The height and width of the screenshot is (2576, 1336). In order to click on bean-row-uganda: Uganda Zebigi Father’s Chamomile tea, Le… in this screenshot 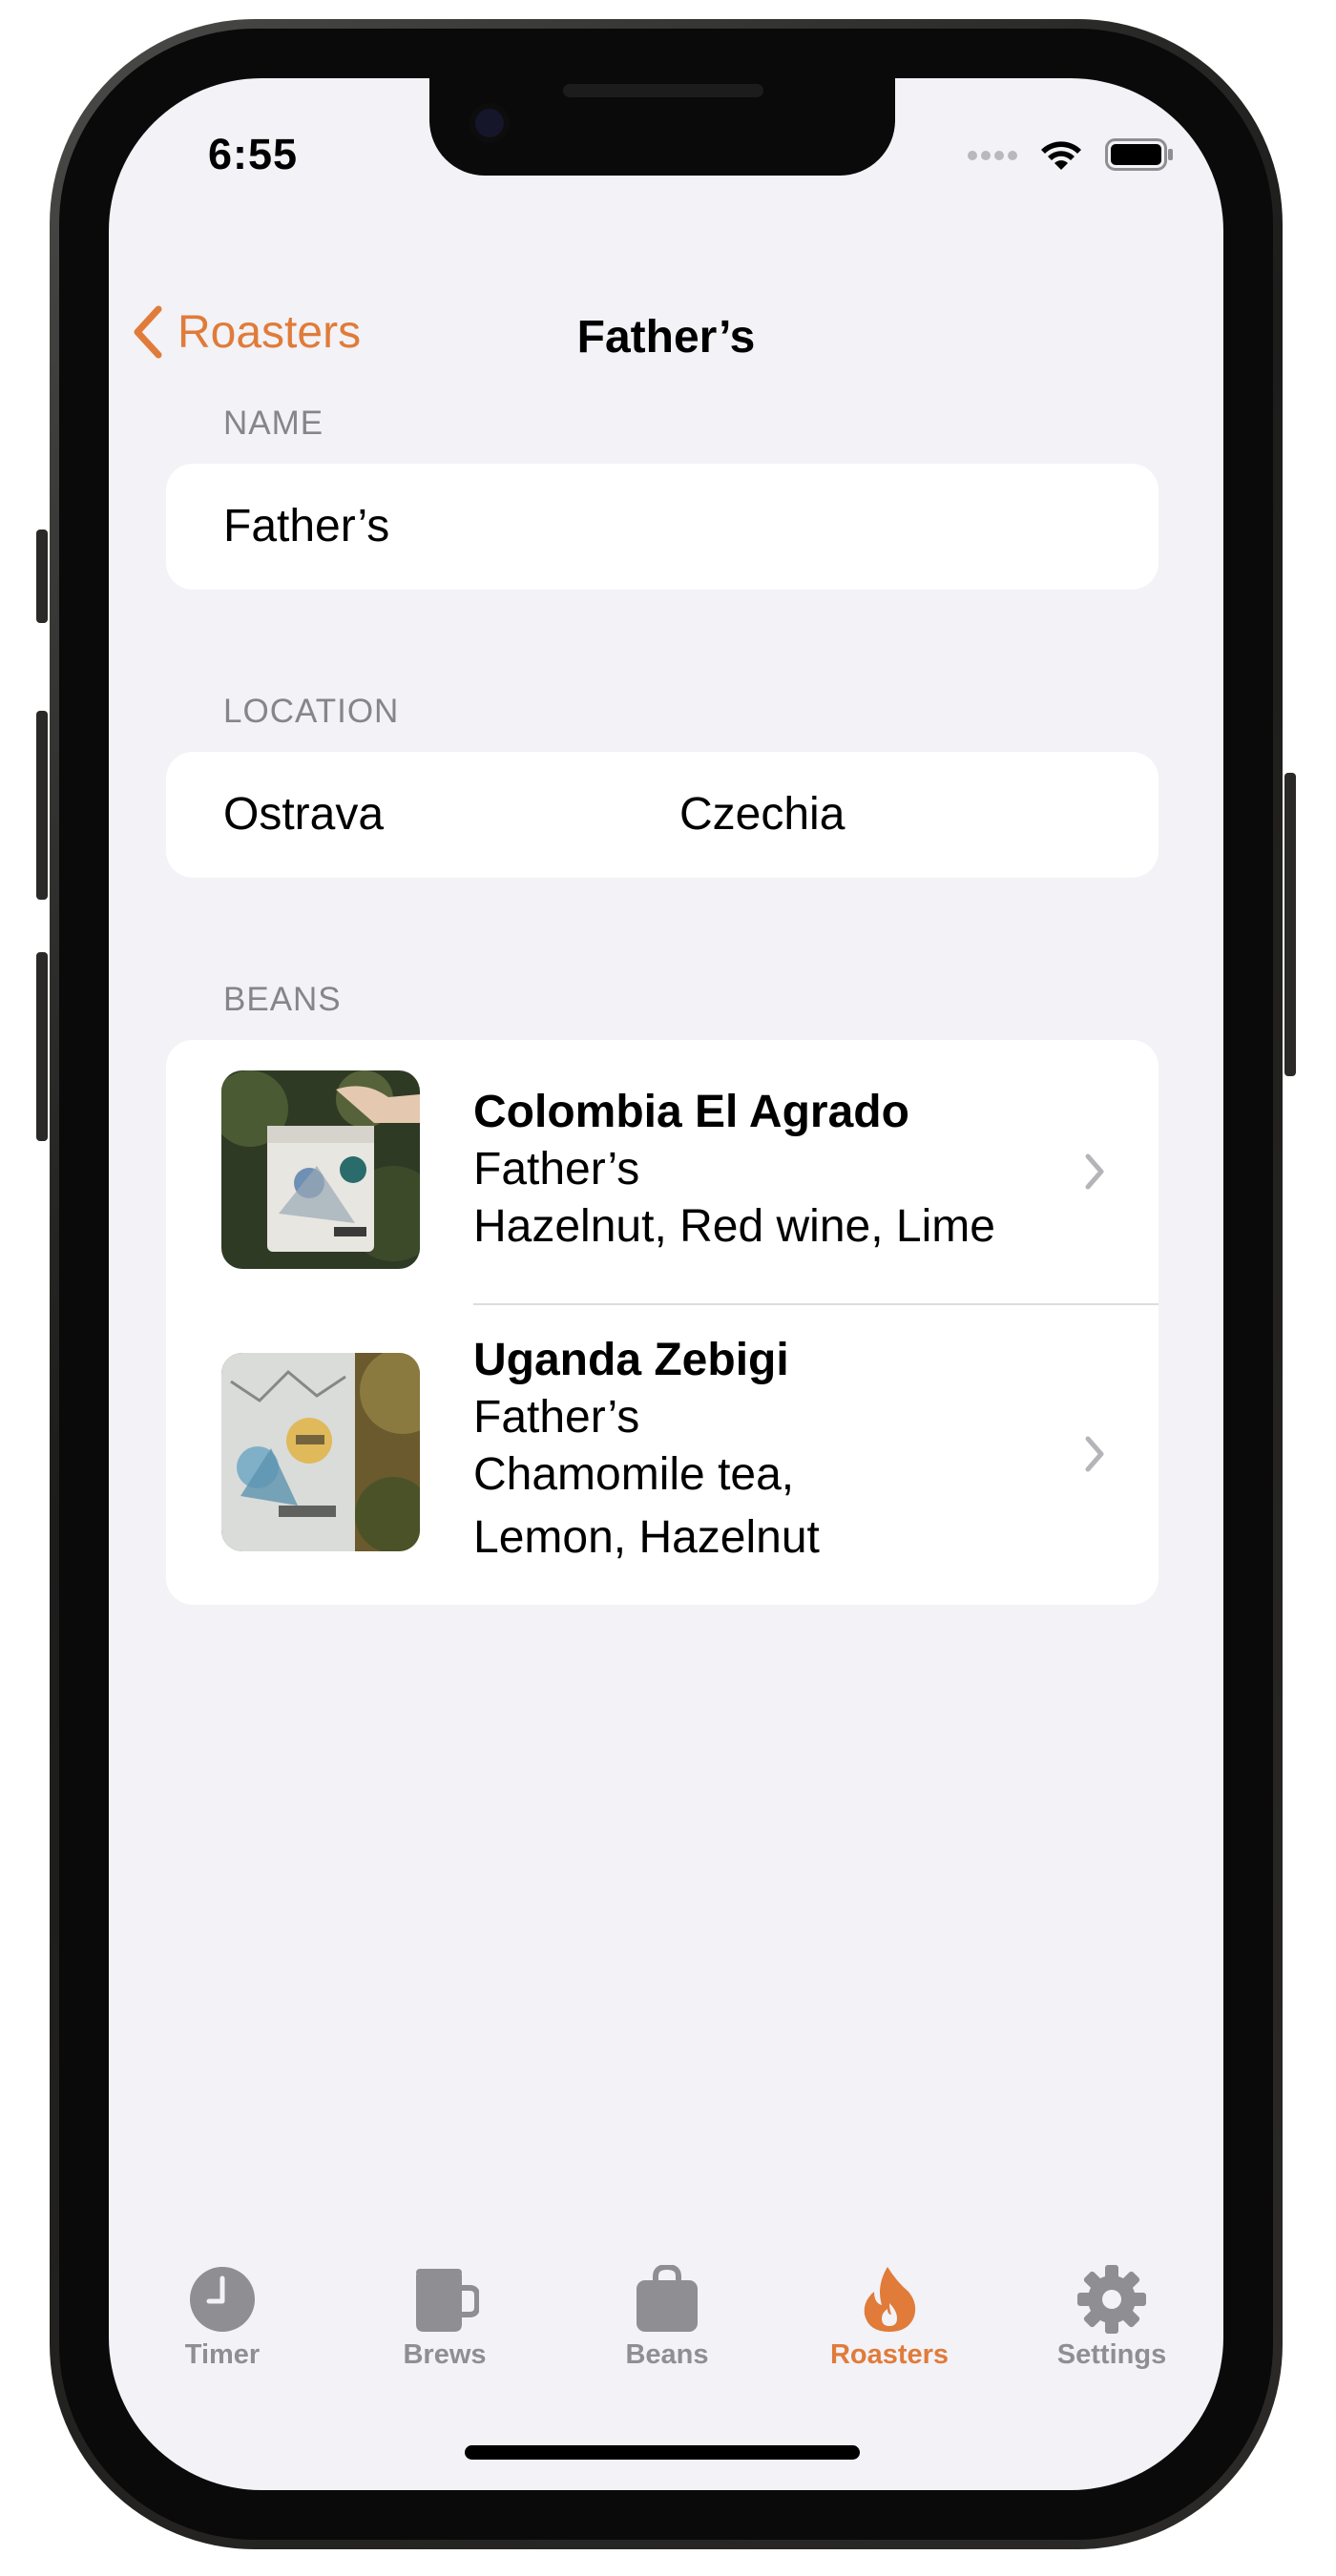, I will do `click(662, 1455)`.